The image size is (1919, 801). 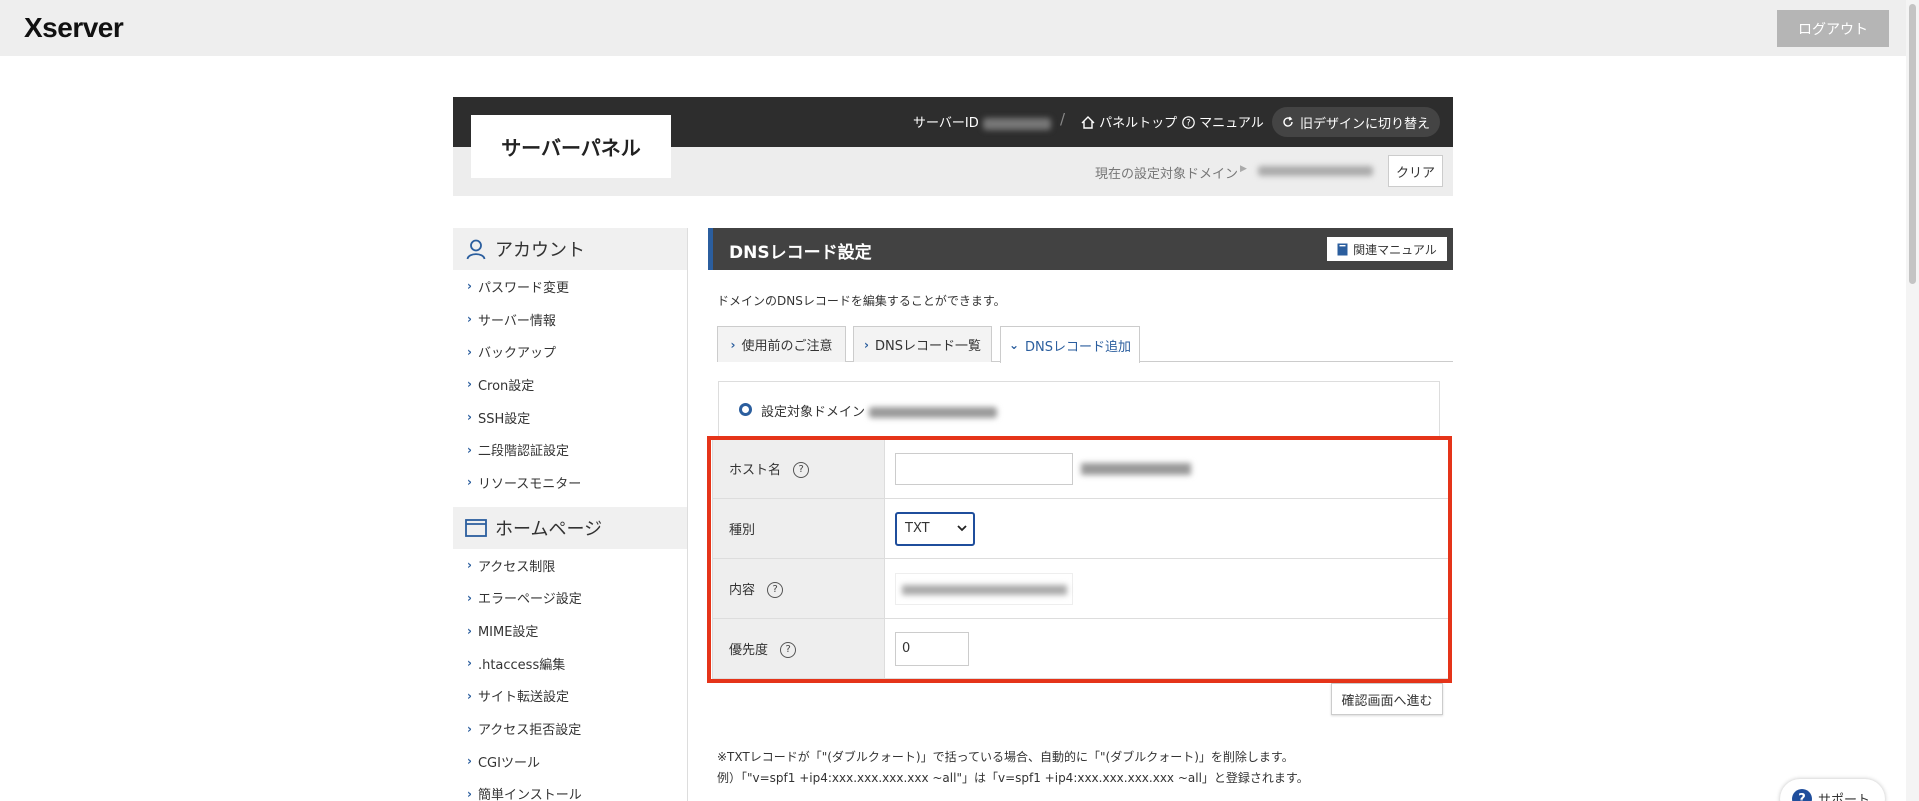 I want to click on sidebar-item-htaccess: › .htaccess編集, so click(x=570, y=663).